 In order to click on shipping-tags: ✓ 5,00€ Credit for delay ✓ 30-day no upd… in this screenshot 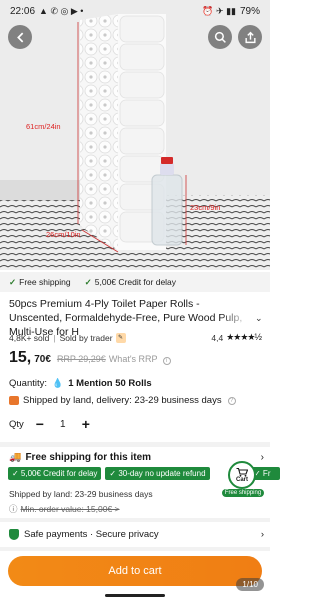, I will do `click(109, 473)`.